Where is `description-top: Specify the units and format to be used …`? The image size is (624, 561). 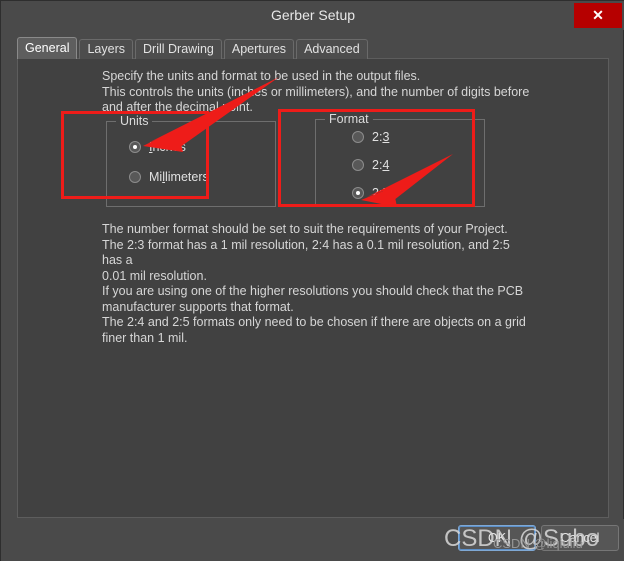
description-top: Specify the units and format to be used … is located at coordinates (316, 91).